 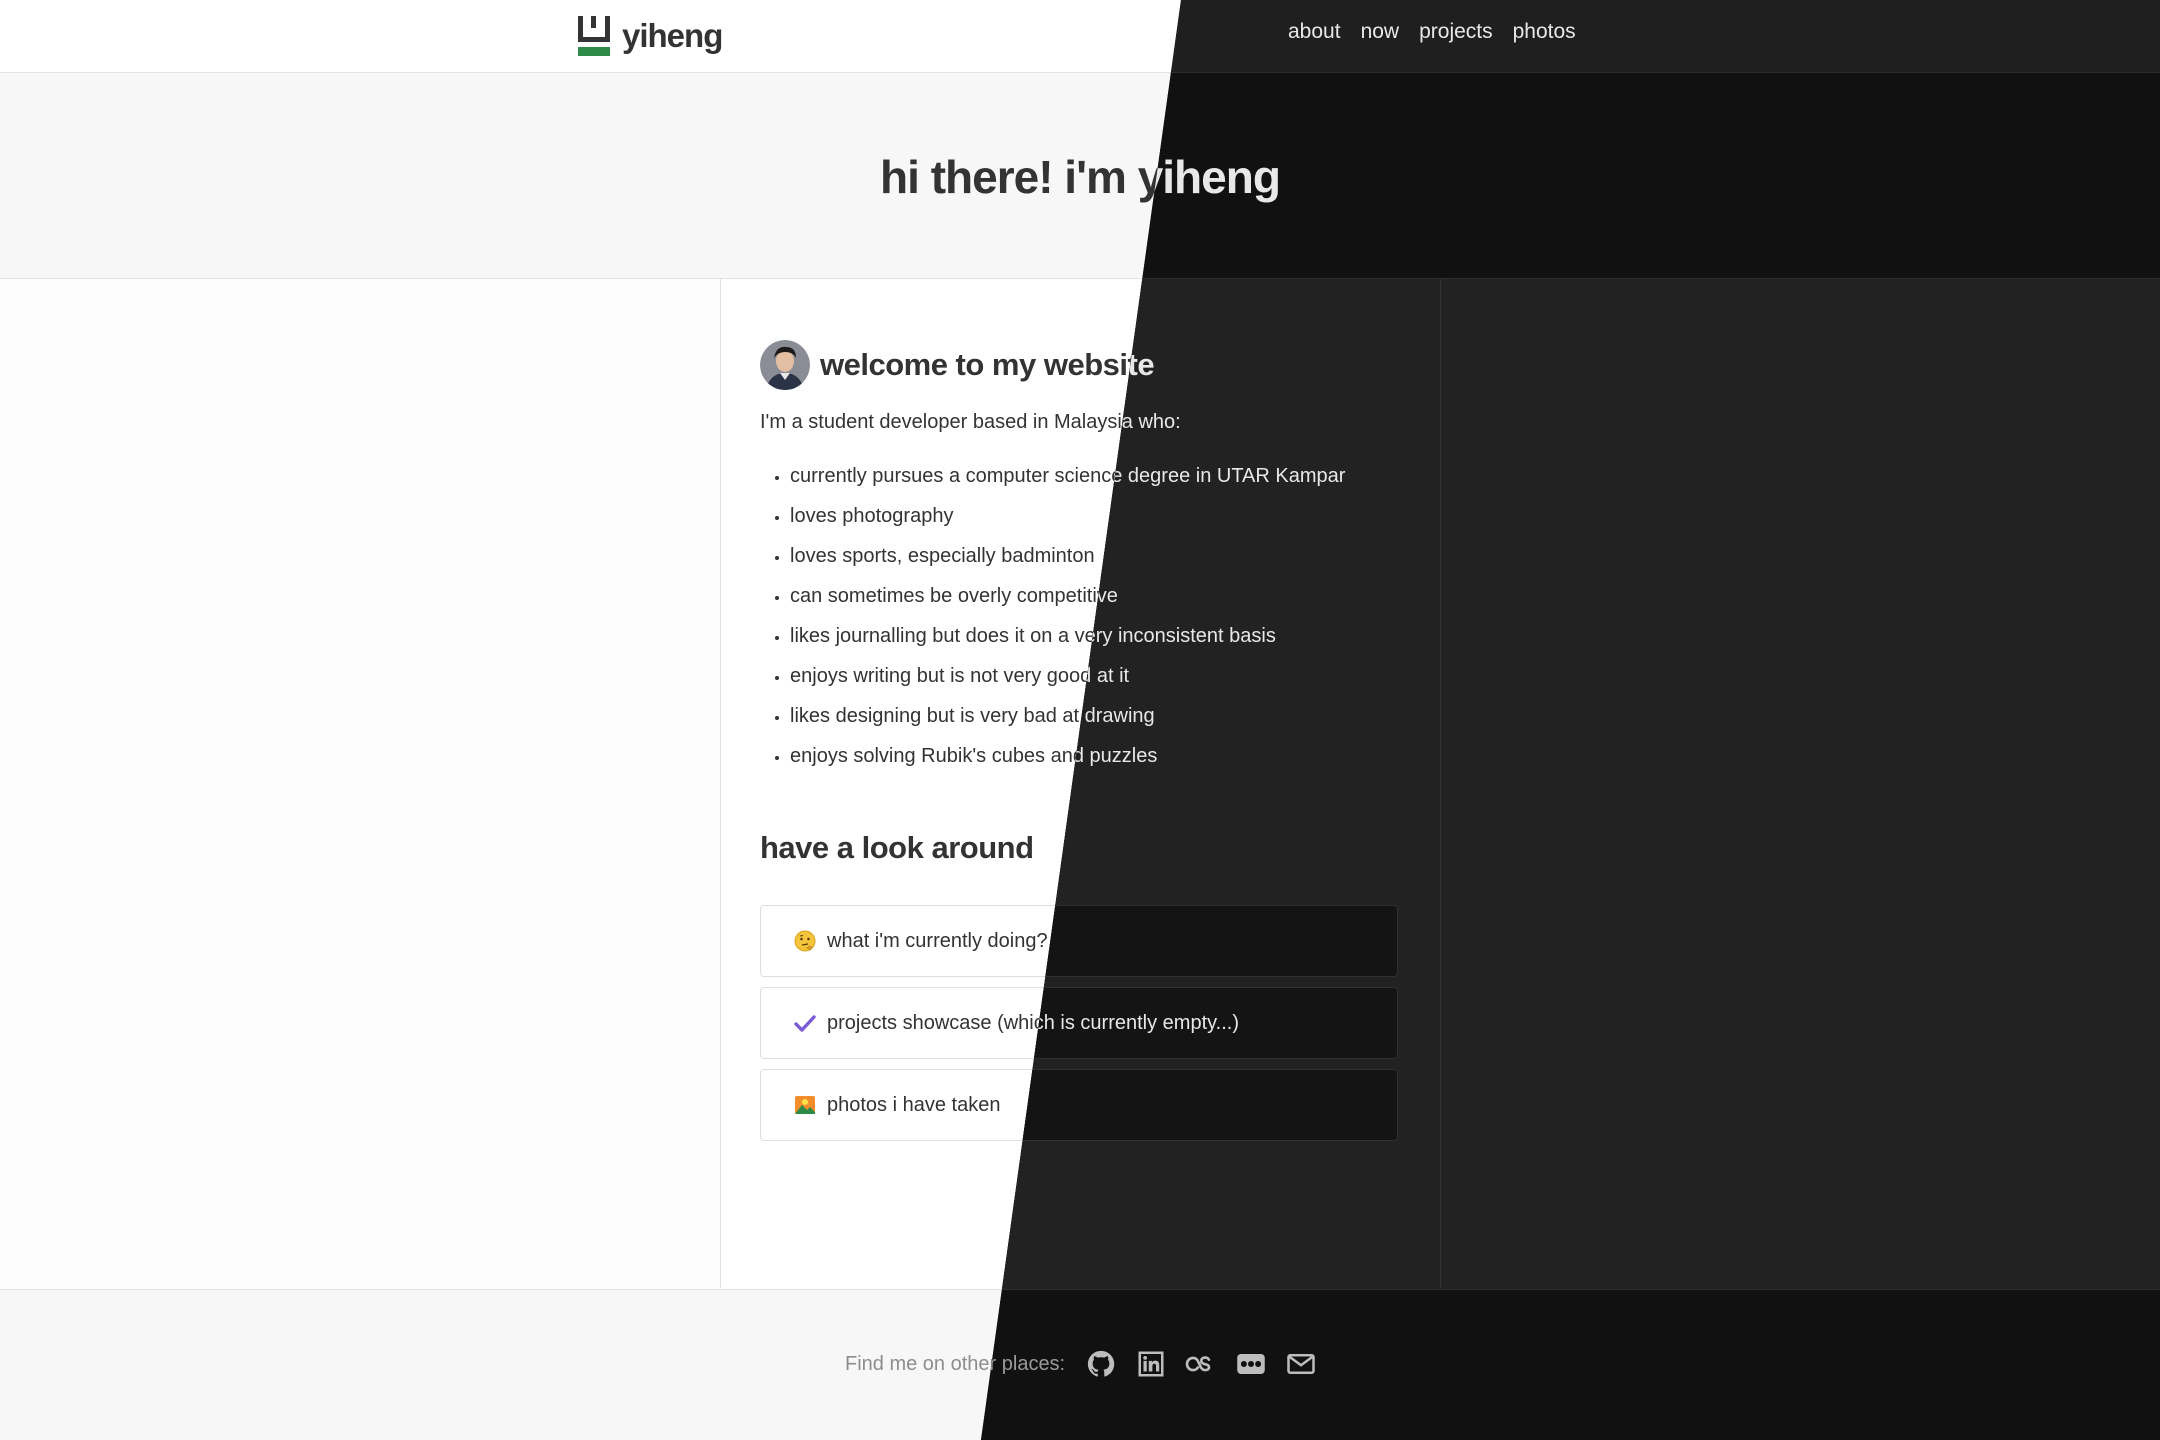 What do you see at coordinates (785, 365) in the screenshot?
I see `avatar` at bounding box center [785, 365].